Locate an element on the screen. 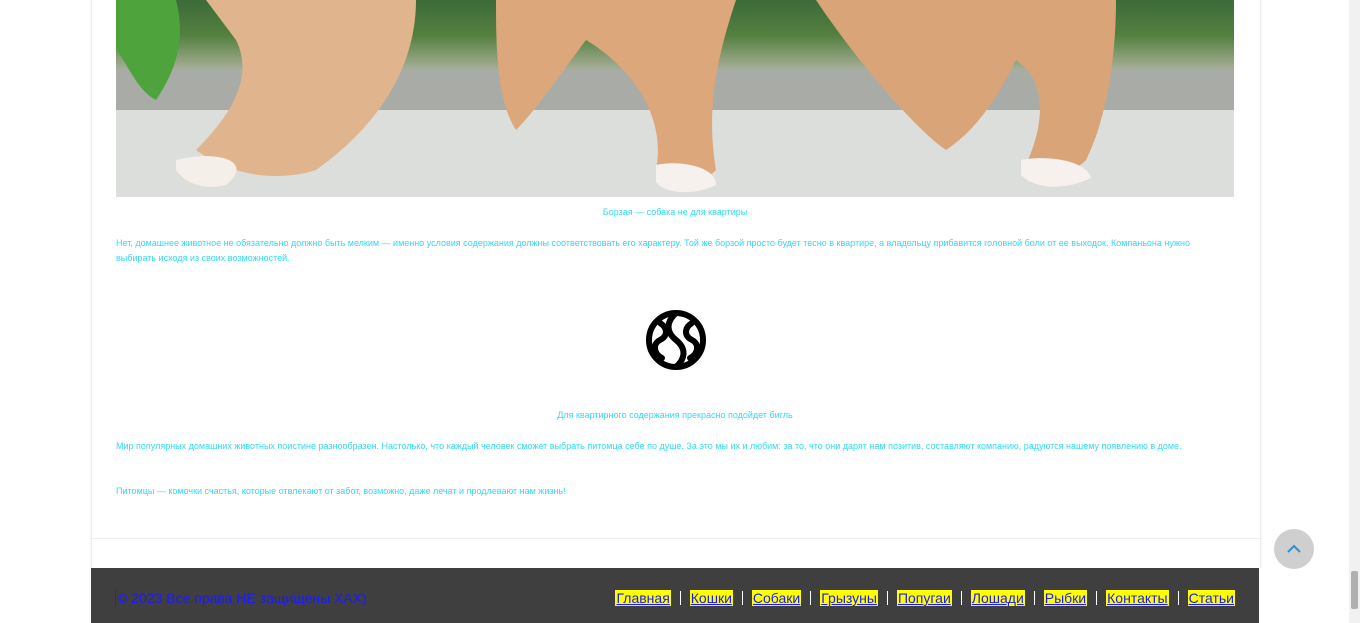 This screenshot has height=623, width=1360. footer-link-home: Главная is located at coordinates (643, 598).